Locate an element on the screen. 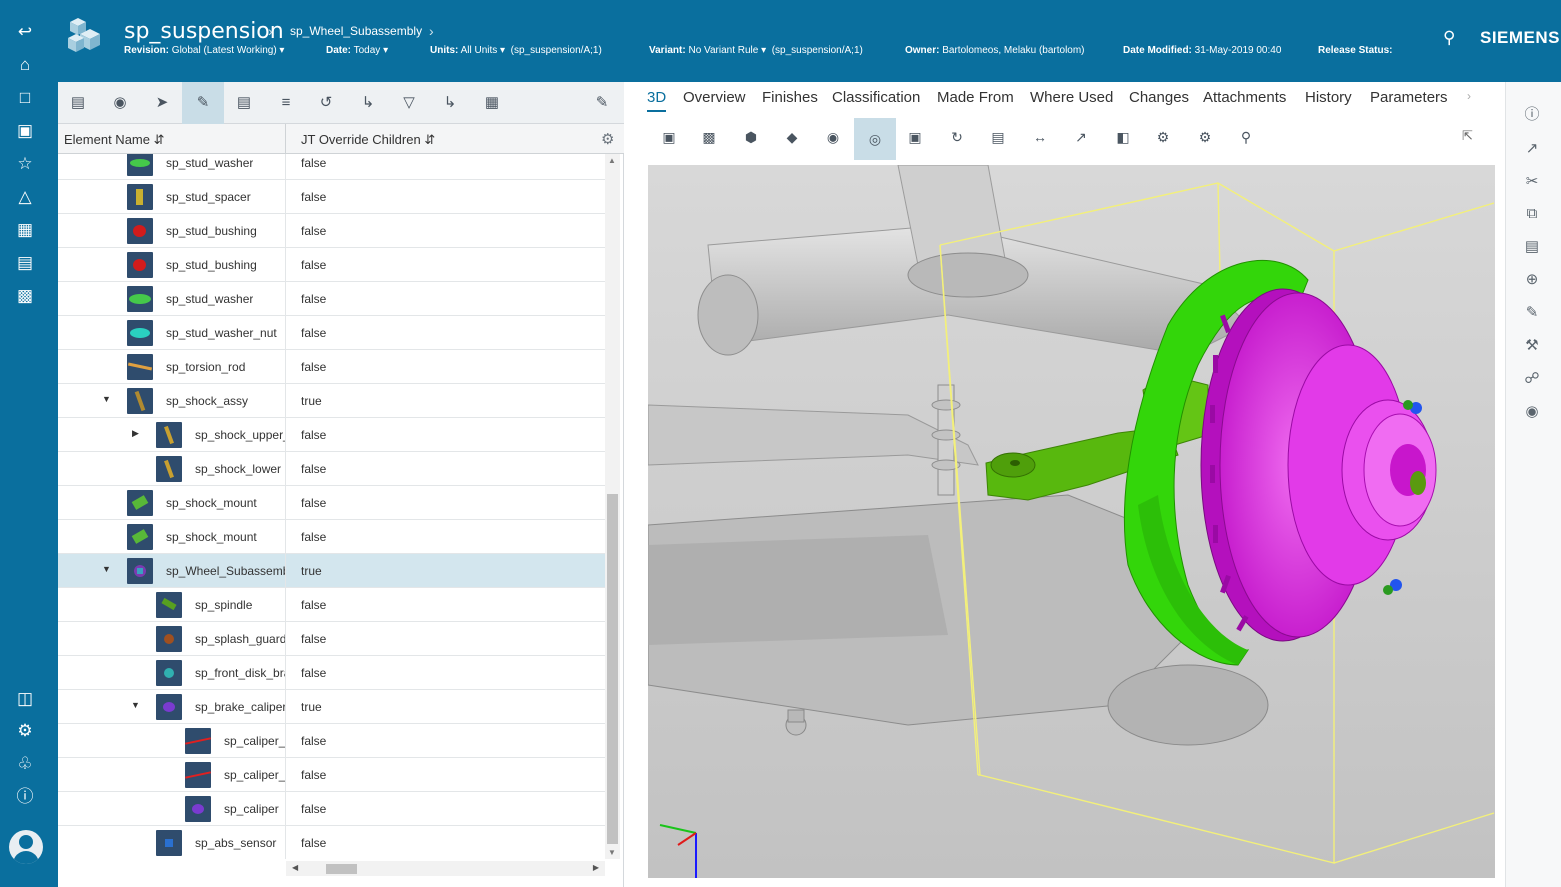 Image resolution: width=1561 pixels, height=887 pixels. table-row: sp_splash_guard false is located at coordinates (331, 639).